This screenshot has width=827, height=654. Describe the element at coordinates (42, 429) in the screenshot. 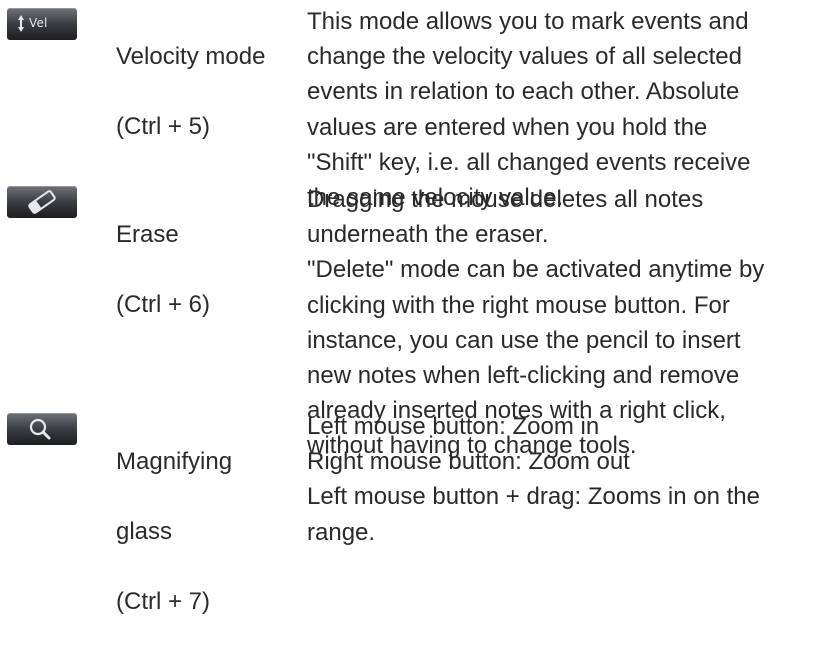

I see `magnifying-glass-icon` at that location.